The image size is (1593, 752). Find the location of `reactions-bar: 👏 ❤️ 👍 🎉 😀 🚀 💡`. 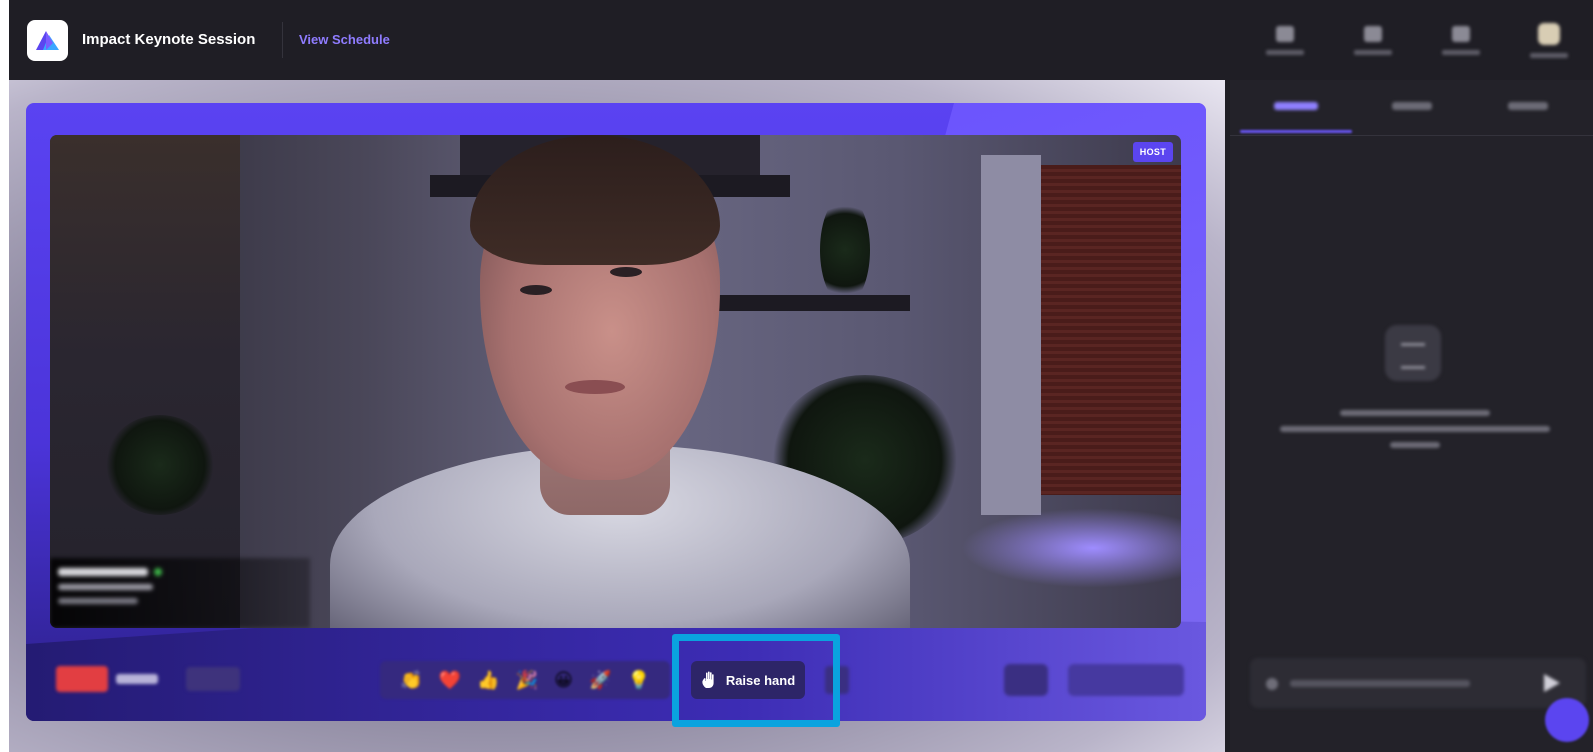

reactions-bar: 👏 ❤️ 👍 🎉 😀 🚀 💡 is located at coordinates (525, 680).